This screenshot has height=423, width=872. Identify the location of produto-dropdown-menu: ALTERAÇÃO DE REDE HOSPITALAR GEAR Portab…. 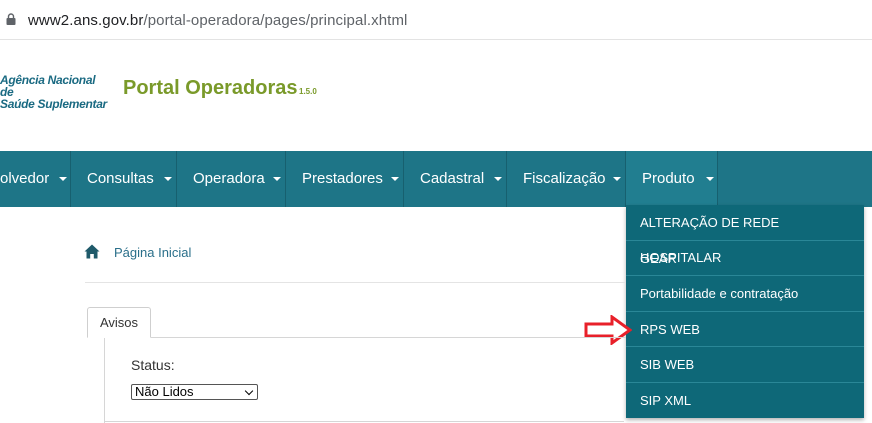
(745, 311).